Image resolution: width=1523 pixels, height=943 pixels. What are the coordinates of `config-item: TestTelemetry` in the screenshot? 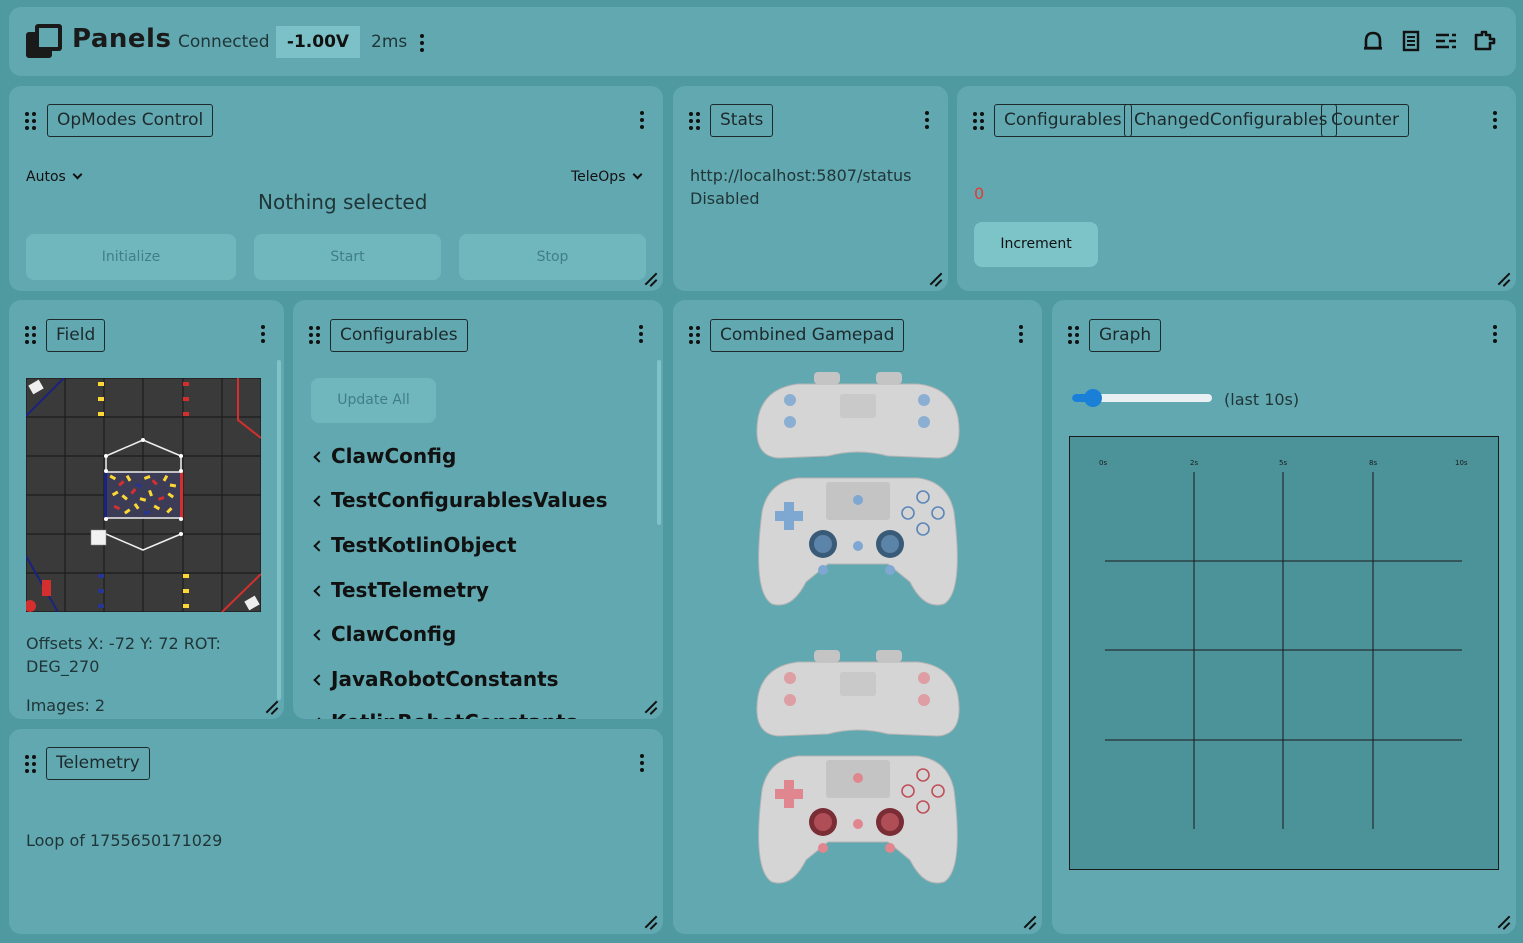 It's located at (401, 590).